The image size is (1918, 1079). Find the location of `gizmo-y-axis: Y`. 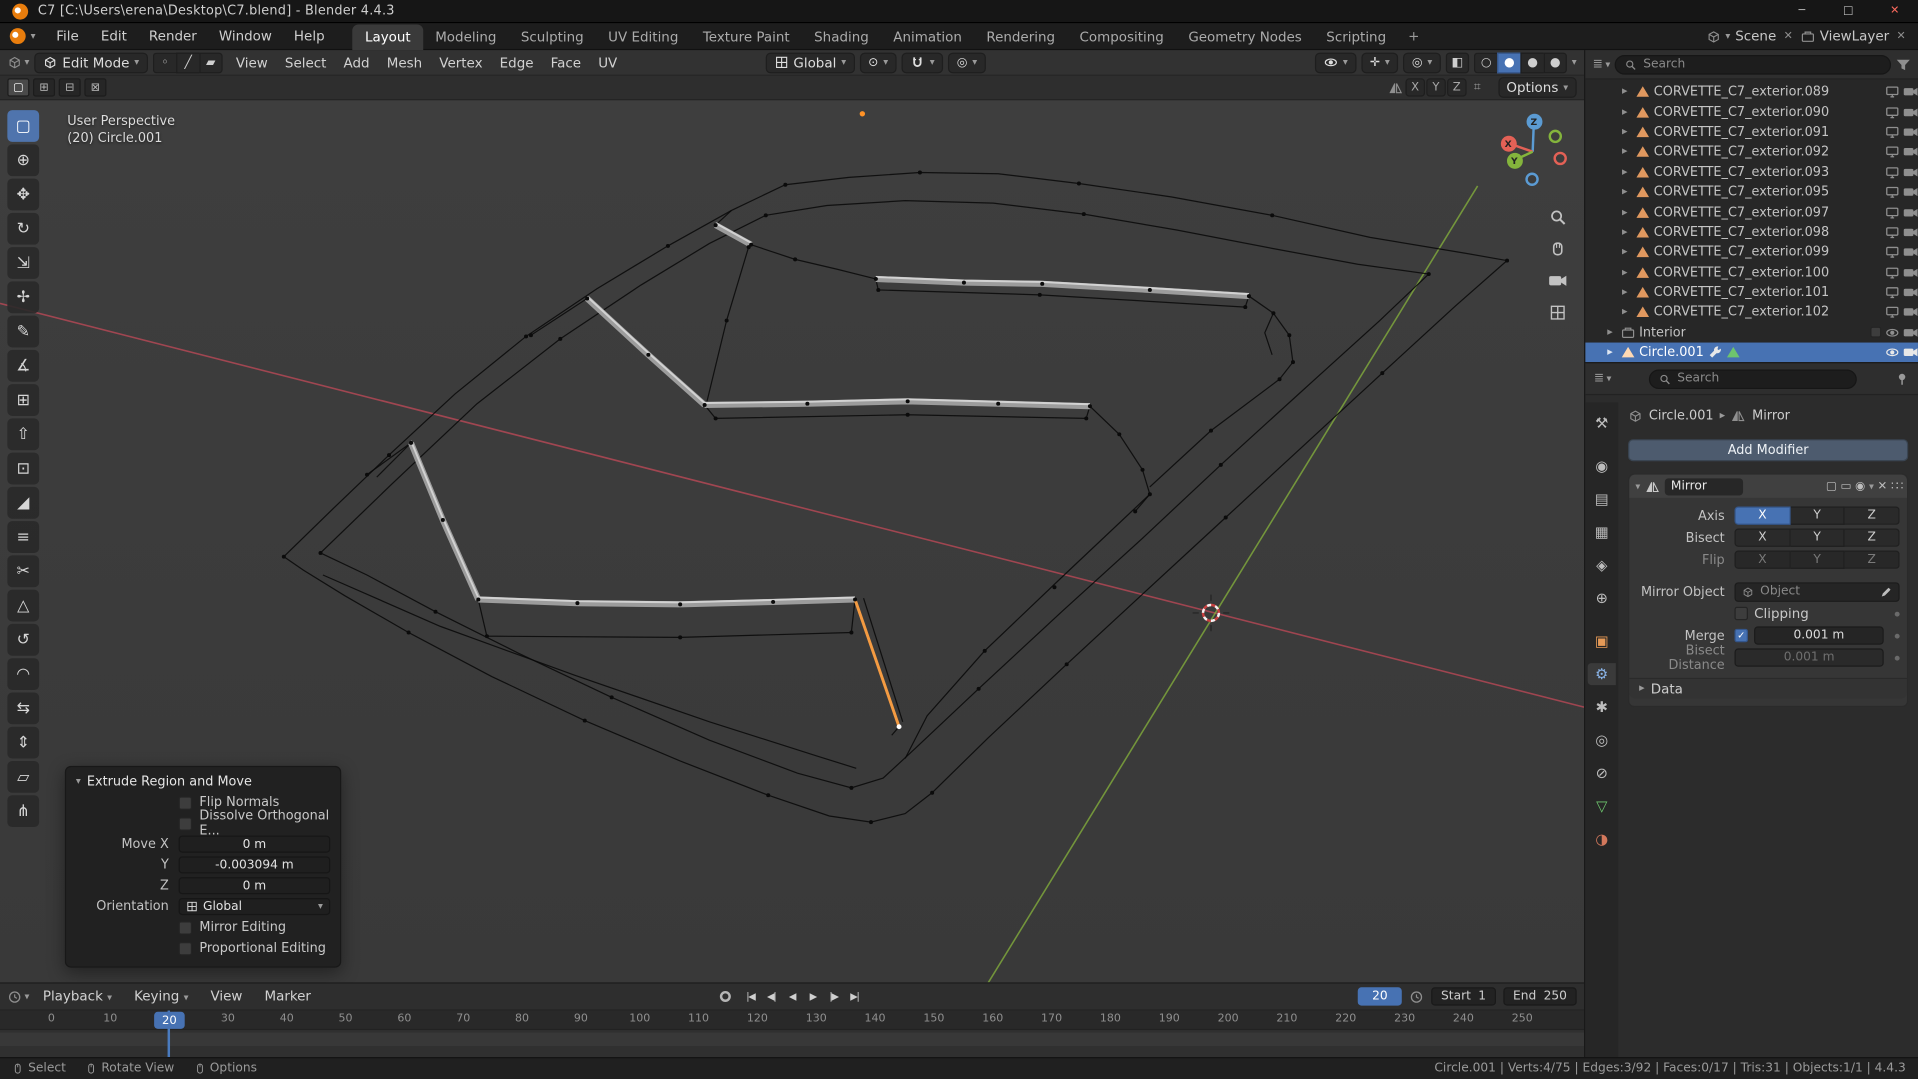

gizmo-y-axis: Y is located at coordinates (1514, 160).